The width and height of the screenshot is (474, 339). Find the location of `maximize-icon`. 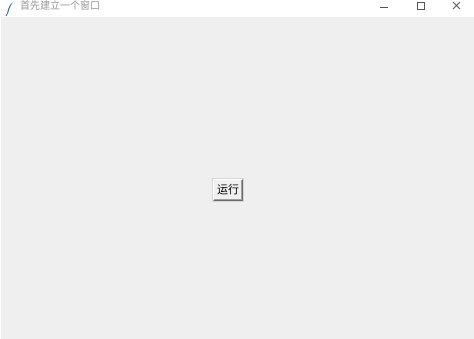

maximize-icon is located at coordinates (421, 6).